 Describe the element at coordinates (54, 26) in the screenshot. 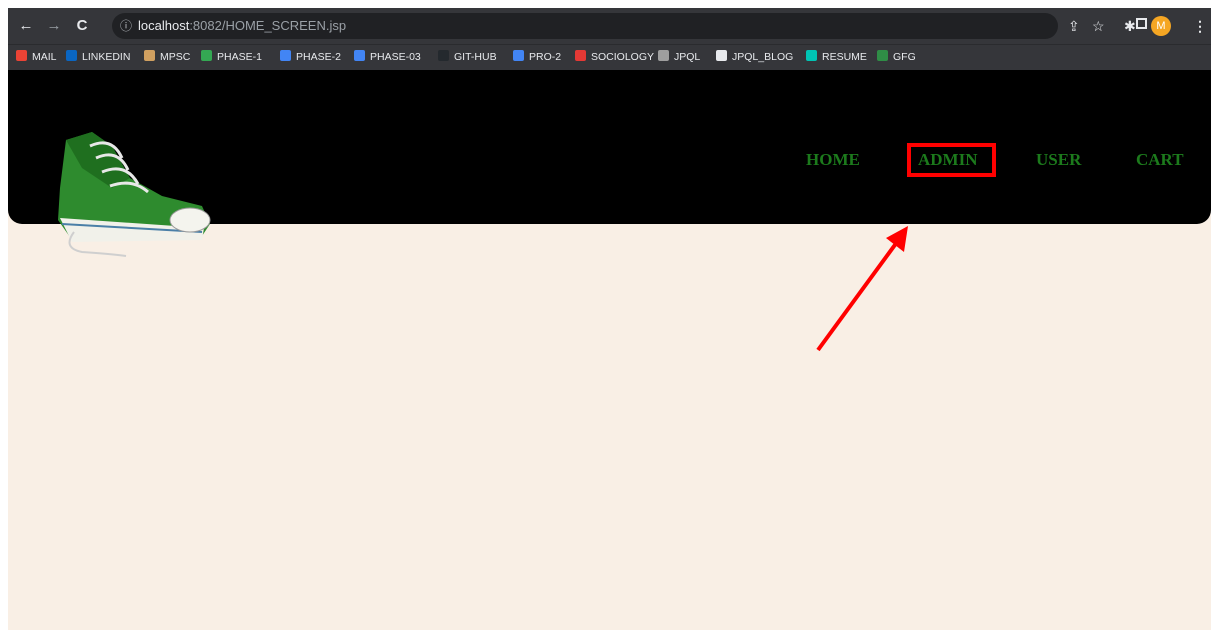

I see `forward-arrow-icon: →` at that location.